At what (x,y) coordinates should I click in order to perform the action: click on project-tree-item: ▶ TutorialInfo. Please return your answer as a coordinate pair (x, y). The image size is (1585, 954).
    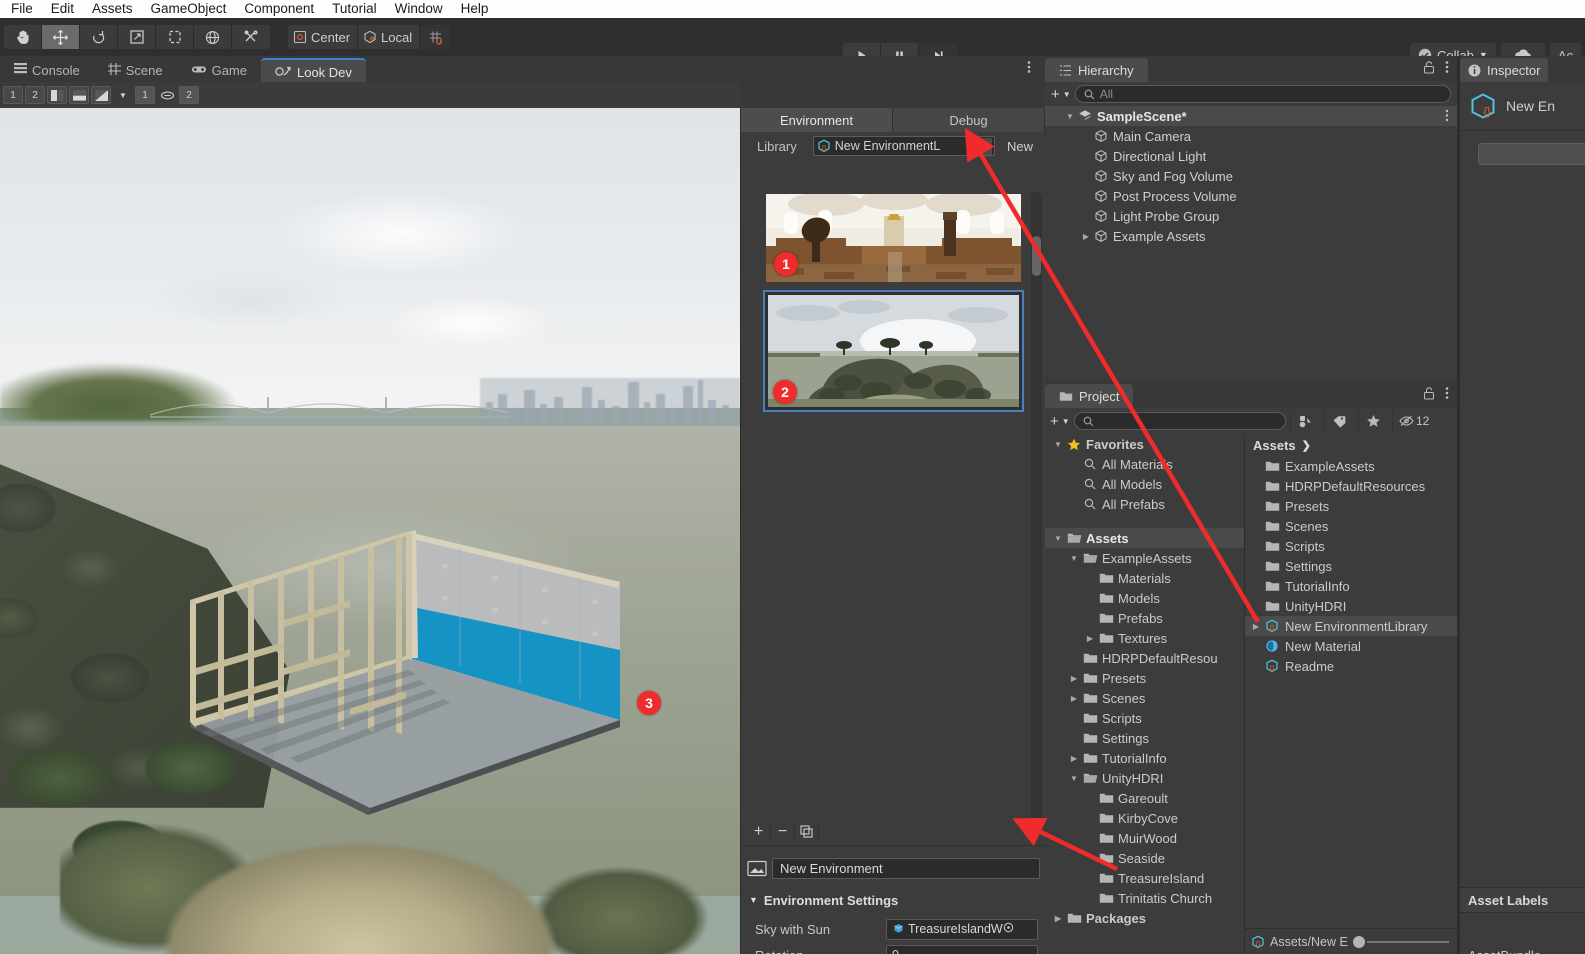
    Looking at the image, I should click on (1144, 758).